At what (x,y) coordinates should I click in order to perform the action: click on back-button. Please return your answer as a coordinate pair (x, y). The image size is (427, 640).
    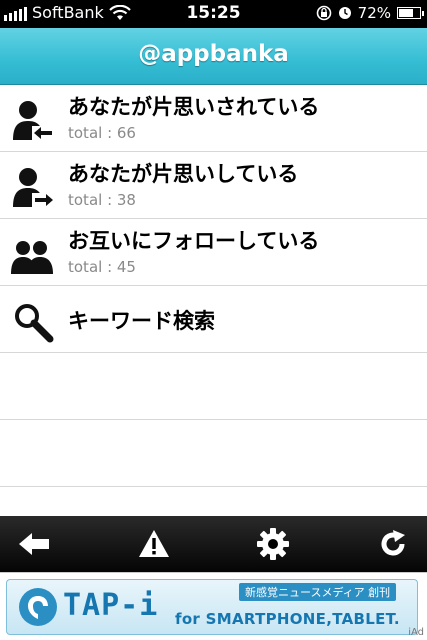
    Looking at the image, I should click on (34, 544).